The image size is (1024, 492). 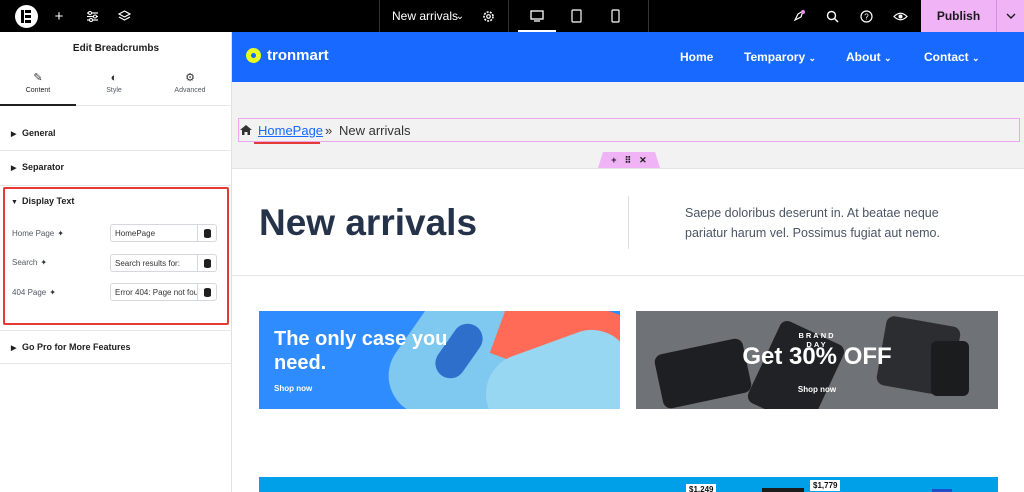 What do you see at coordinates (246, 131) in the screenshot?
I see `home-icon` at bounding box center [246, 131].